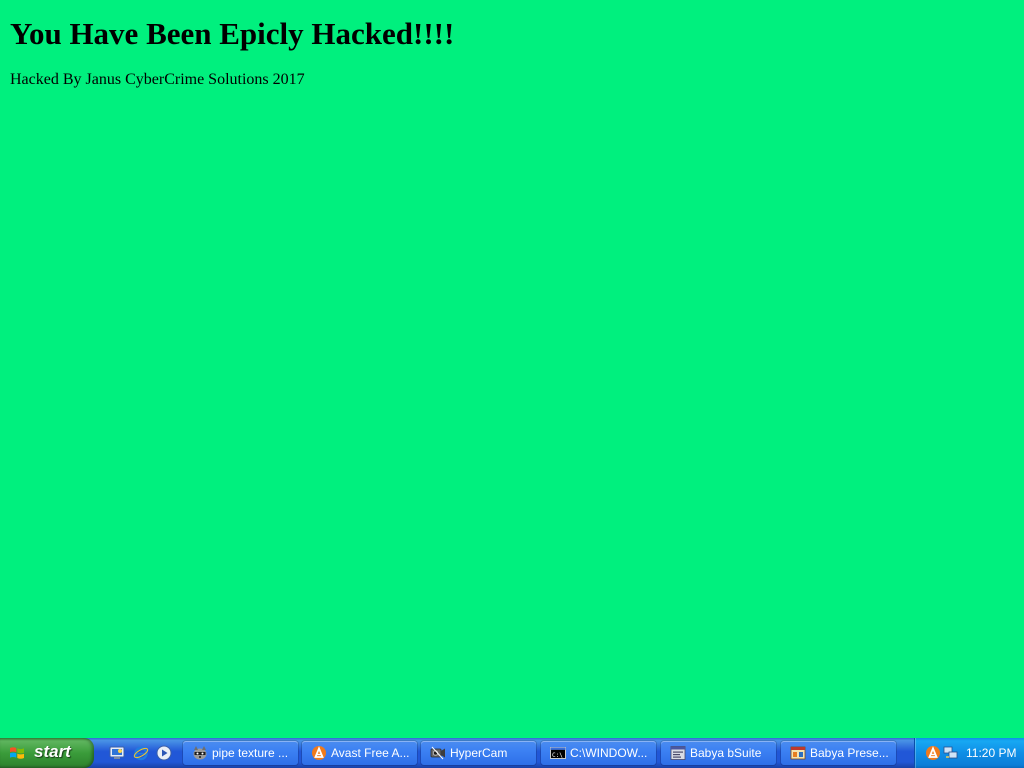 This screenshot has height=768, width=1024. I want to click on taskbar-button-babya-bsuite: Babya bSuite, so click(718, 753).